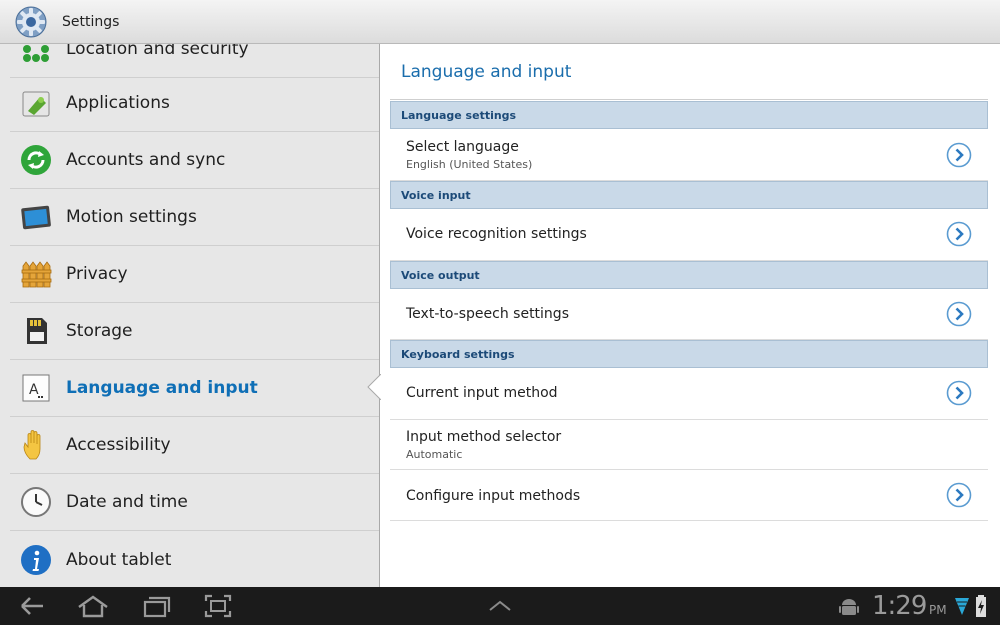 The height and width of the screenshot is (625, 1000). I want to click on sidebar-item-storage: Storage, so click(194, 331).